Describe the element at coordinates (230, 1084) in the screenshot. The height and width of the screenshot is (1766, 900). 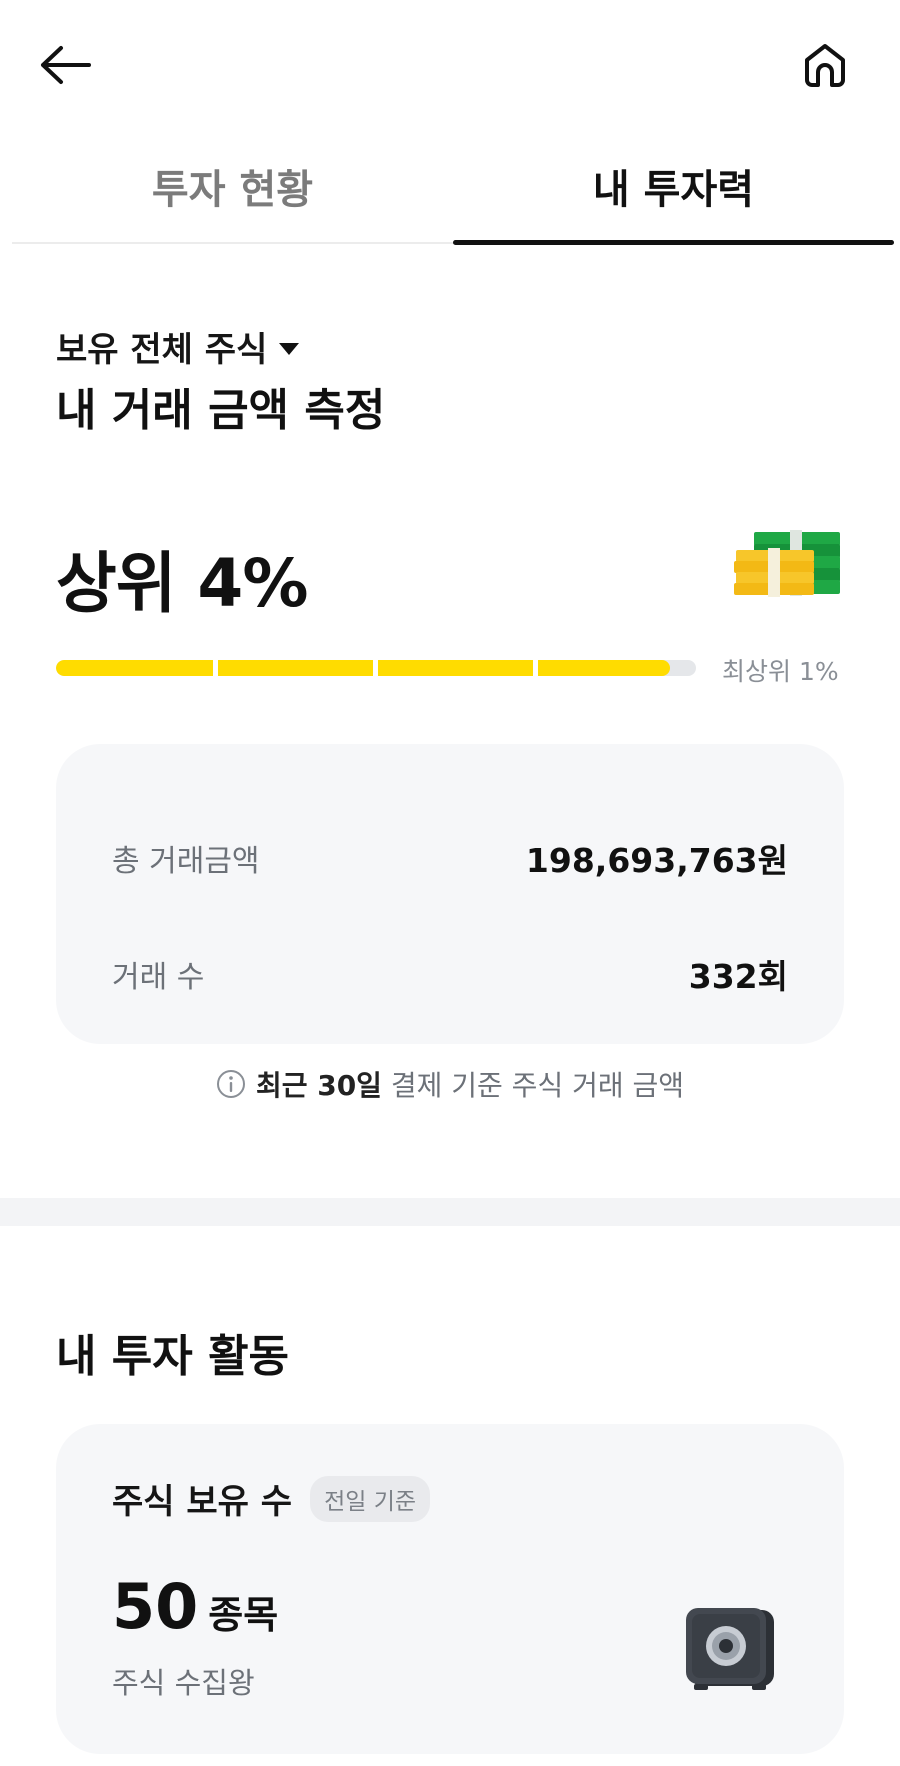
I see `info-circle-icon` at that location.